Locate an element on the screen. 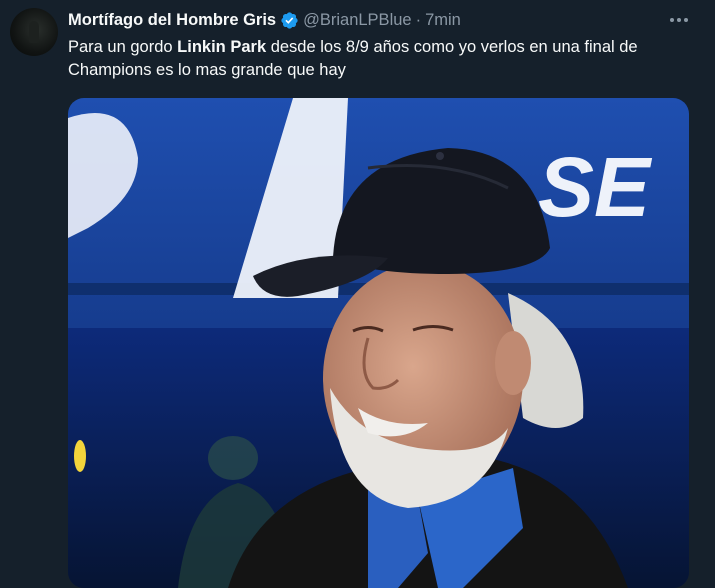 This screenshot has width=715, height=588. timestamp: 7min is located at coordinates (443, 20).